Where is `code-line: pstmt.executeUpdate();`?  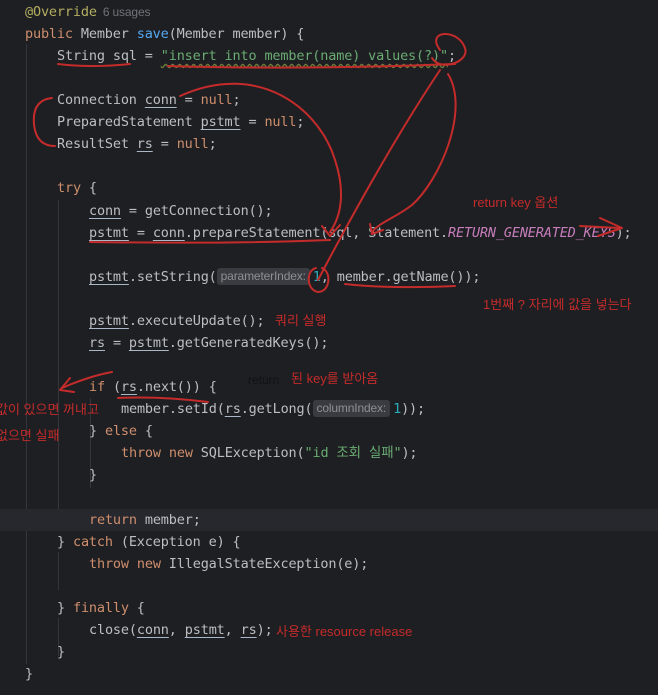 code-line: pstmt.executeUpdate(); is located at coordinates (177, 321).